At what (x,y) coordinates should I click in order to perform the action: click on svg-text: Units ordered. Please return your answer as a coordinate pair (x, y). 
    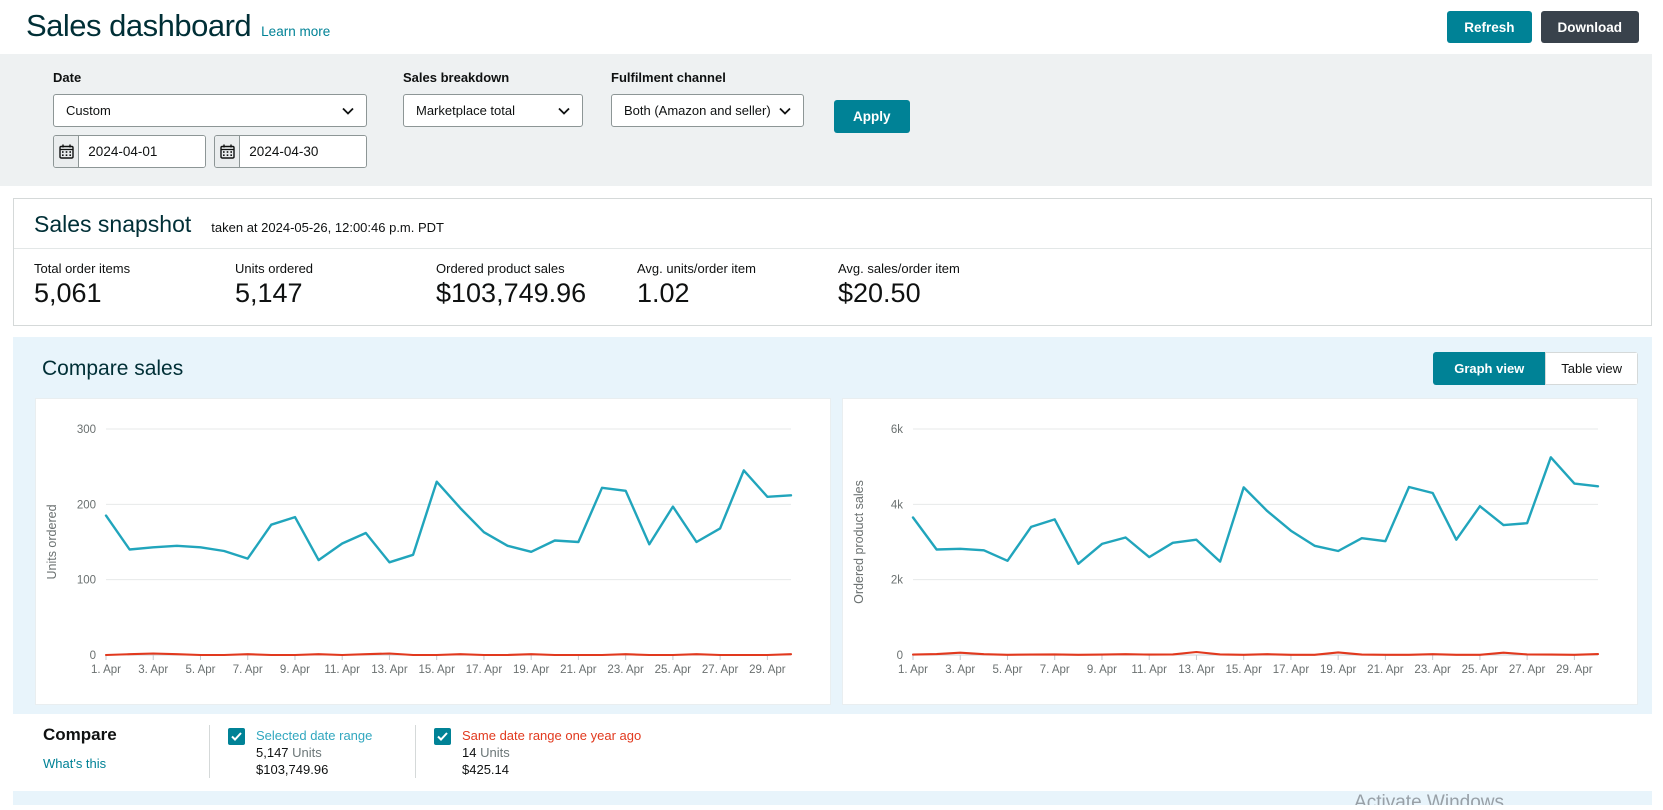
    Looking at the image, I should click on (52, 541).